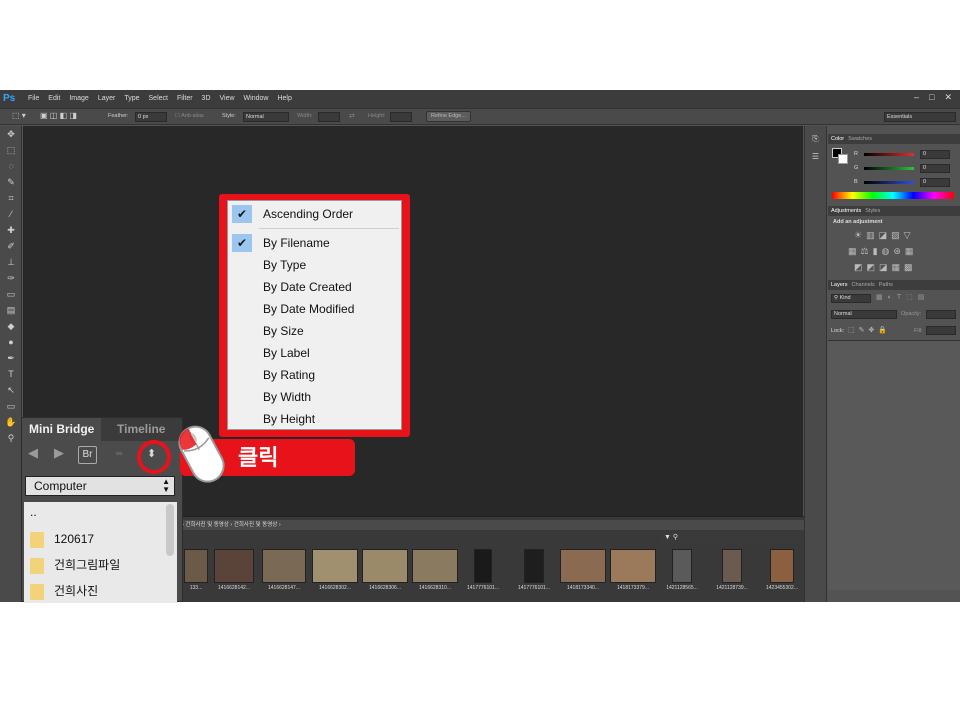  I want to click on shape-tool-icon: ▭, so click(11, 406).